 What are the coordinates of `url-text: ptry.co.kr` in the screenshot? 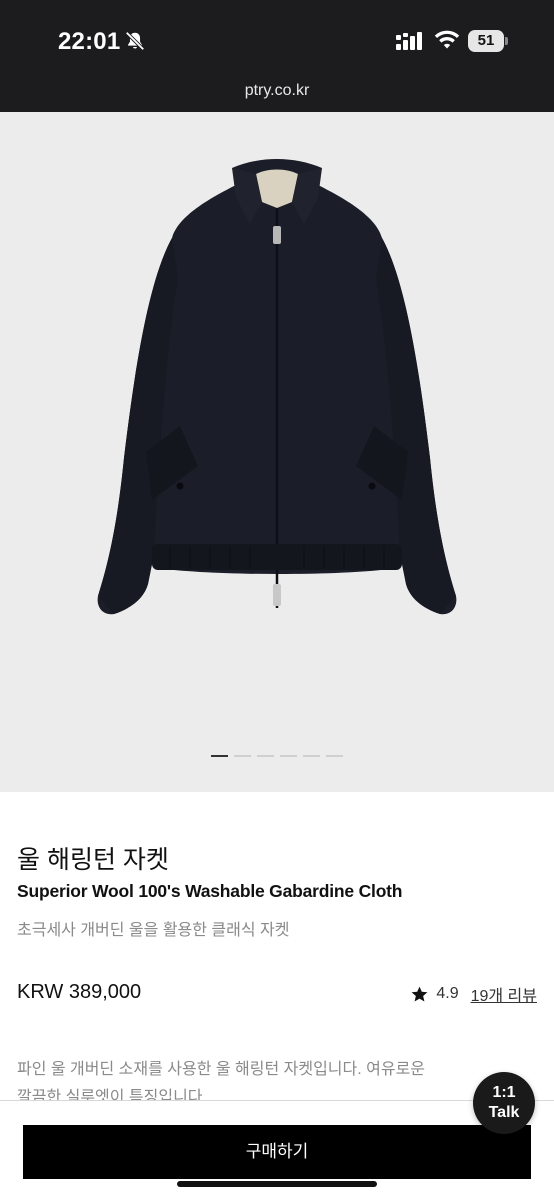 It's located at (277, 91).